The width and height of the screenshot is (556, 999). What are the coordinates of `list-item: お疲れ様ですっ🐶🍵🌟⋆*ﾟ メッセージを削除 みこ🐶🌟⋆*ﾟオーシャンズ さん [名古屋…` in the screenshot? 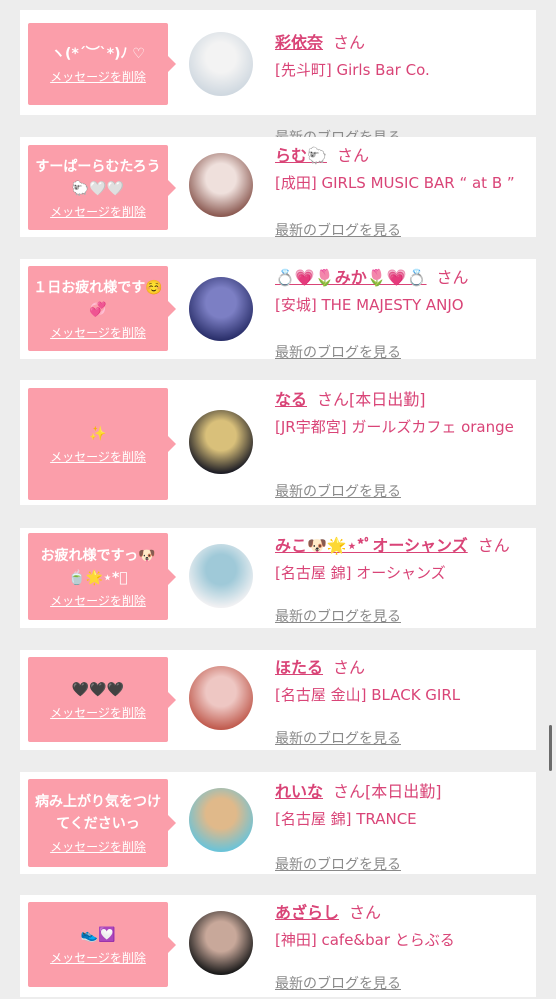 It's located at (278, 578).